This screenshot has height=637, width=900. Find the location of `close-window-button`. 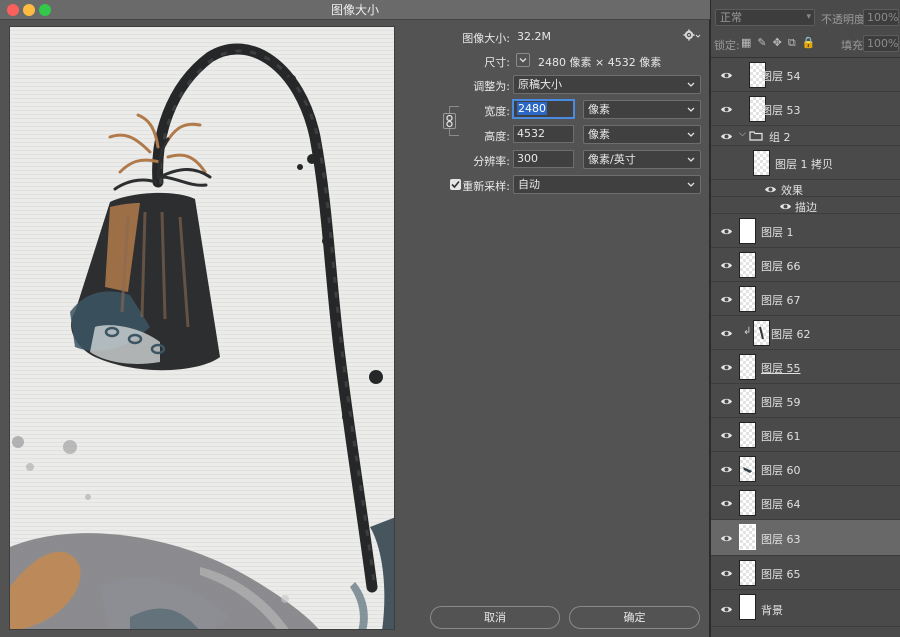

close-window-button is located at coordinates (13, 10).